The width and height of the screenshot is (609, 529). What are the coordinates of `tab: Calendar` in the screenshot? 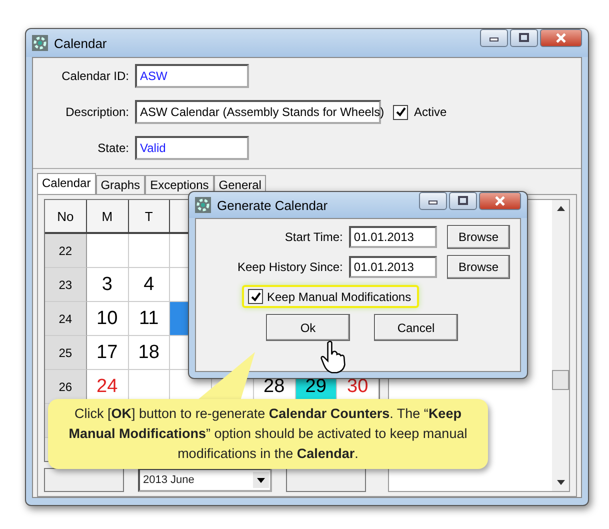 It's located at (66, 183).